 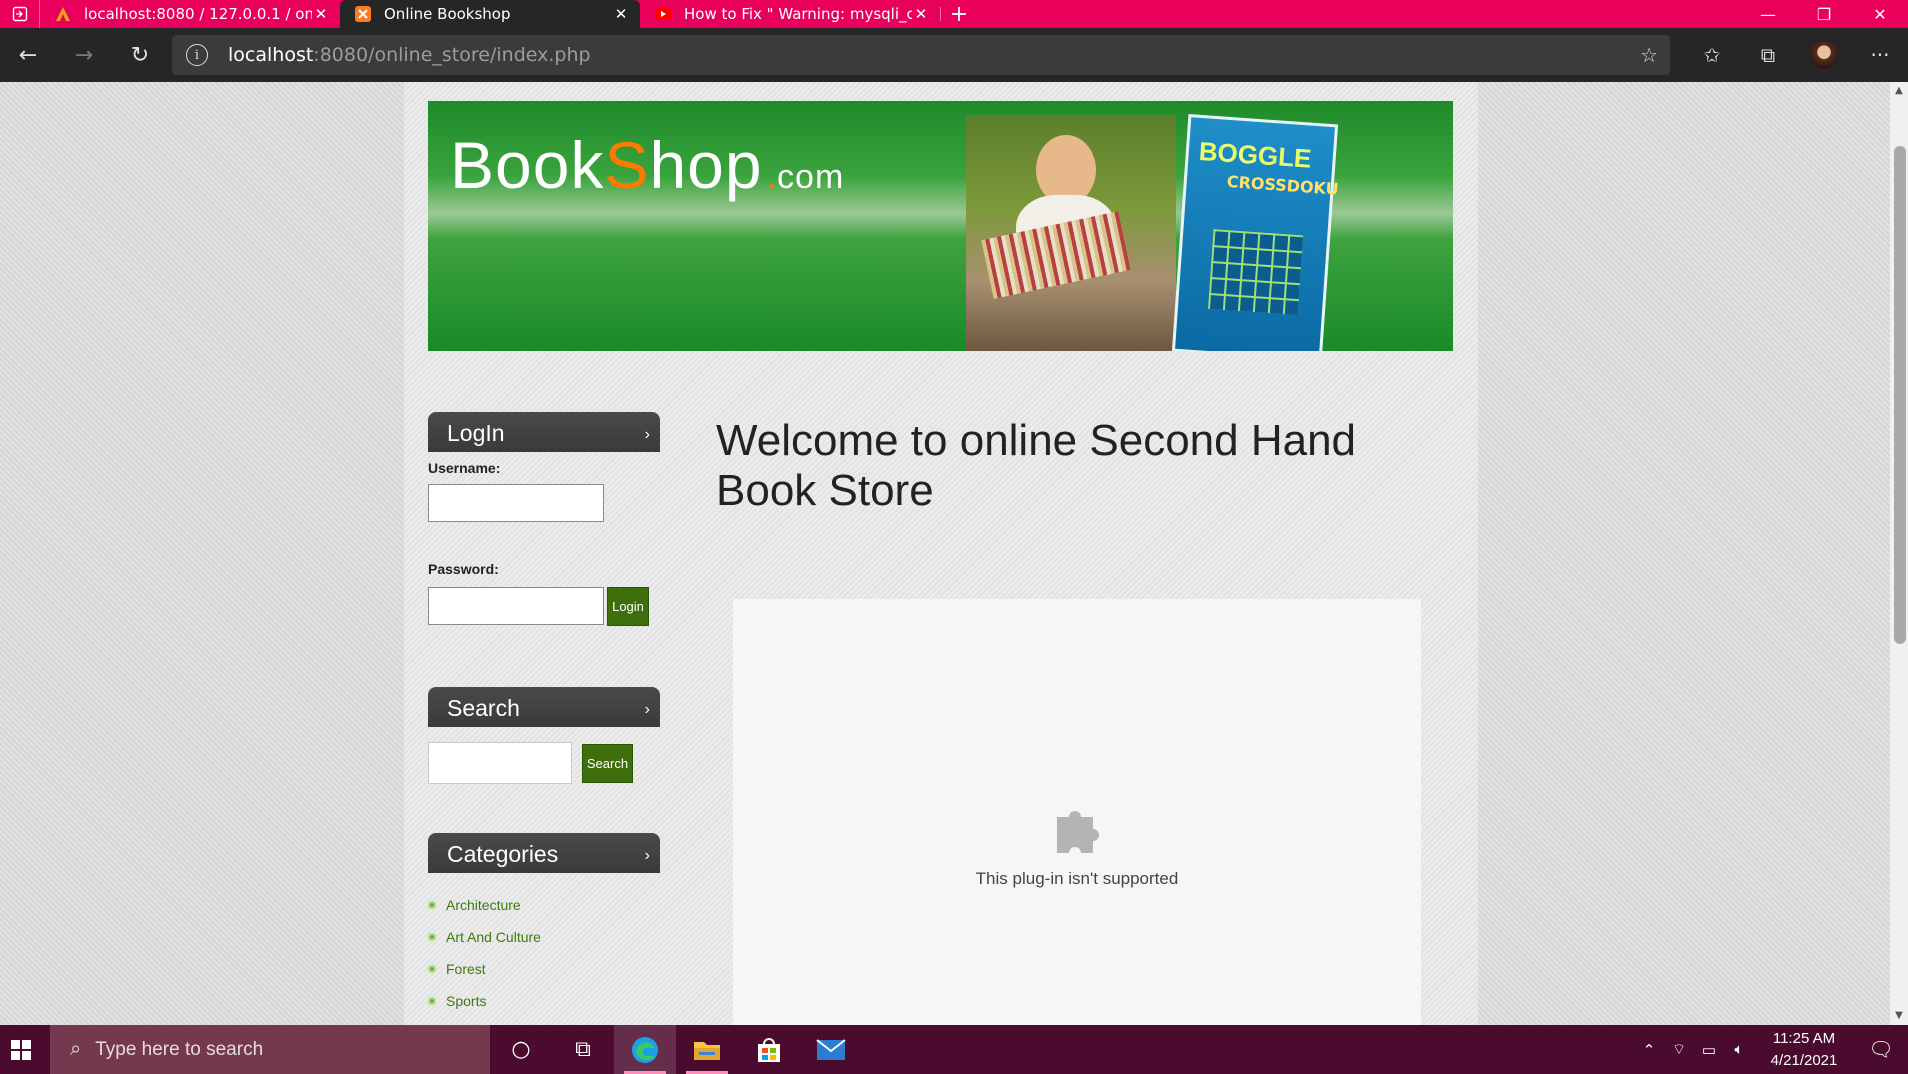 What do you see at coordinates (76, 1049) in the screenshot?
I see `search-icon: ⌕` at bounding box center [76, 1049].